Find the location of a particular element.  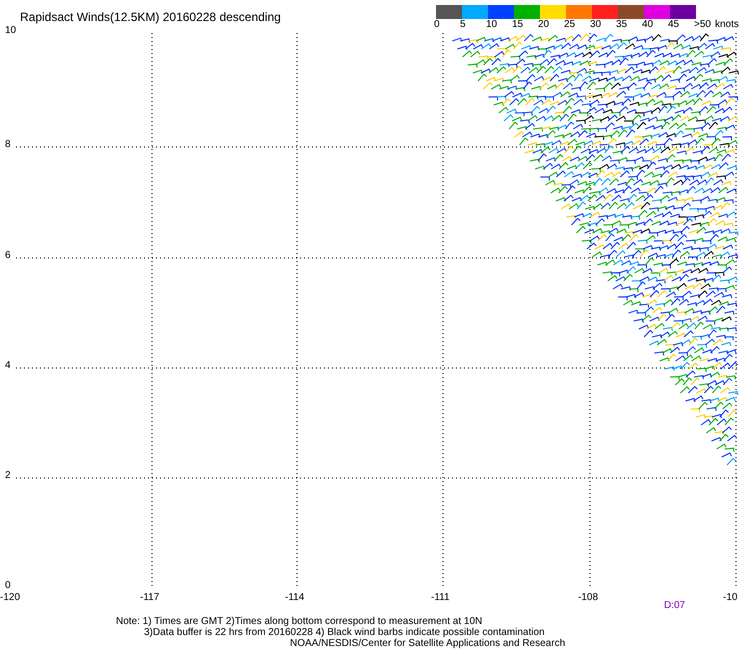

credit-text: NOAA/NESDIS/Center for Satellite Applications and Research is located at coordinates (428, 643).